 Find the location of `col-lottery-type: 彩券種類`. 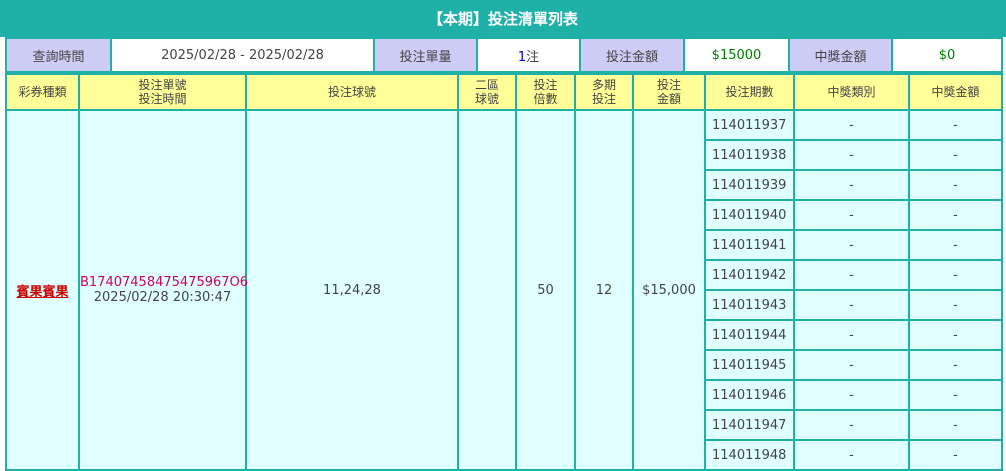

col-lottery-type: 彩券種類 is located at coordinates (42, 92).